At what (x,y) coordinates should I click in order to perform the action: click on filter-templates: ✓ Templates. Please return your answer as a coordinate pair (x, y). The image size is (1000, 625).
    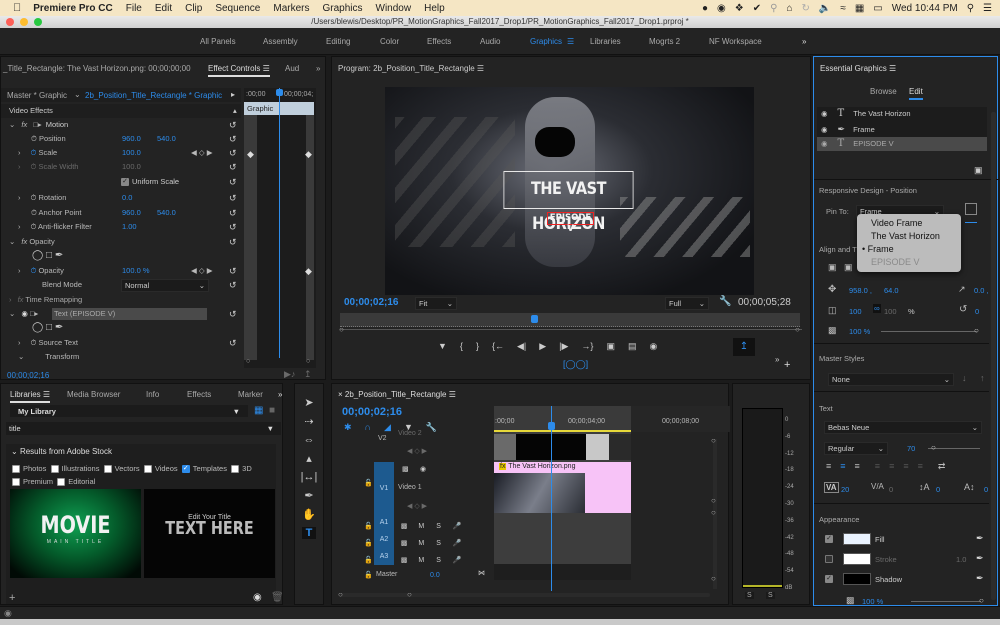
    Looking at the image, I should click on (204, 469).